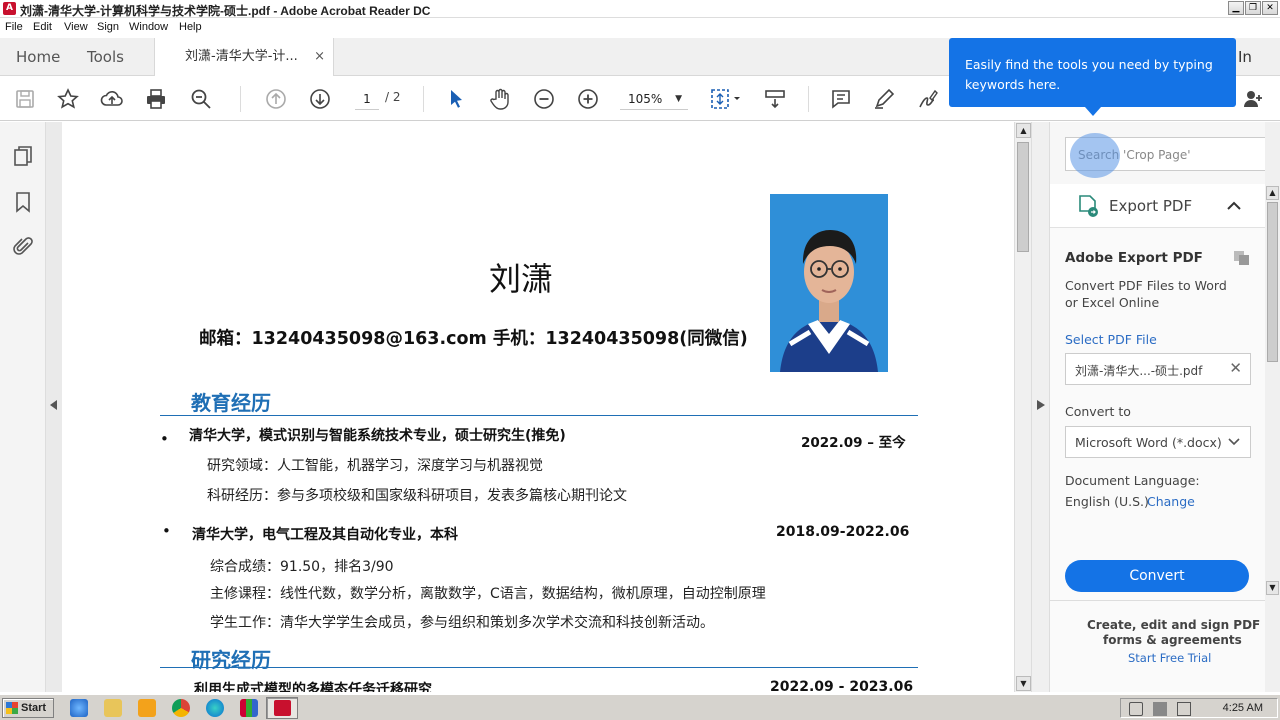 This screenshot has width=1280, height=720. I want to click on right-pane-toggle, so click(1040, 407).